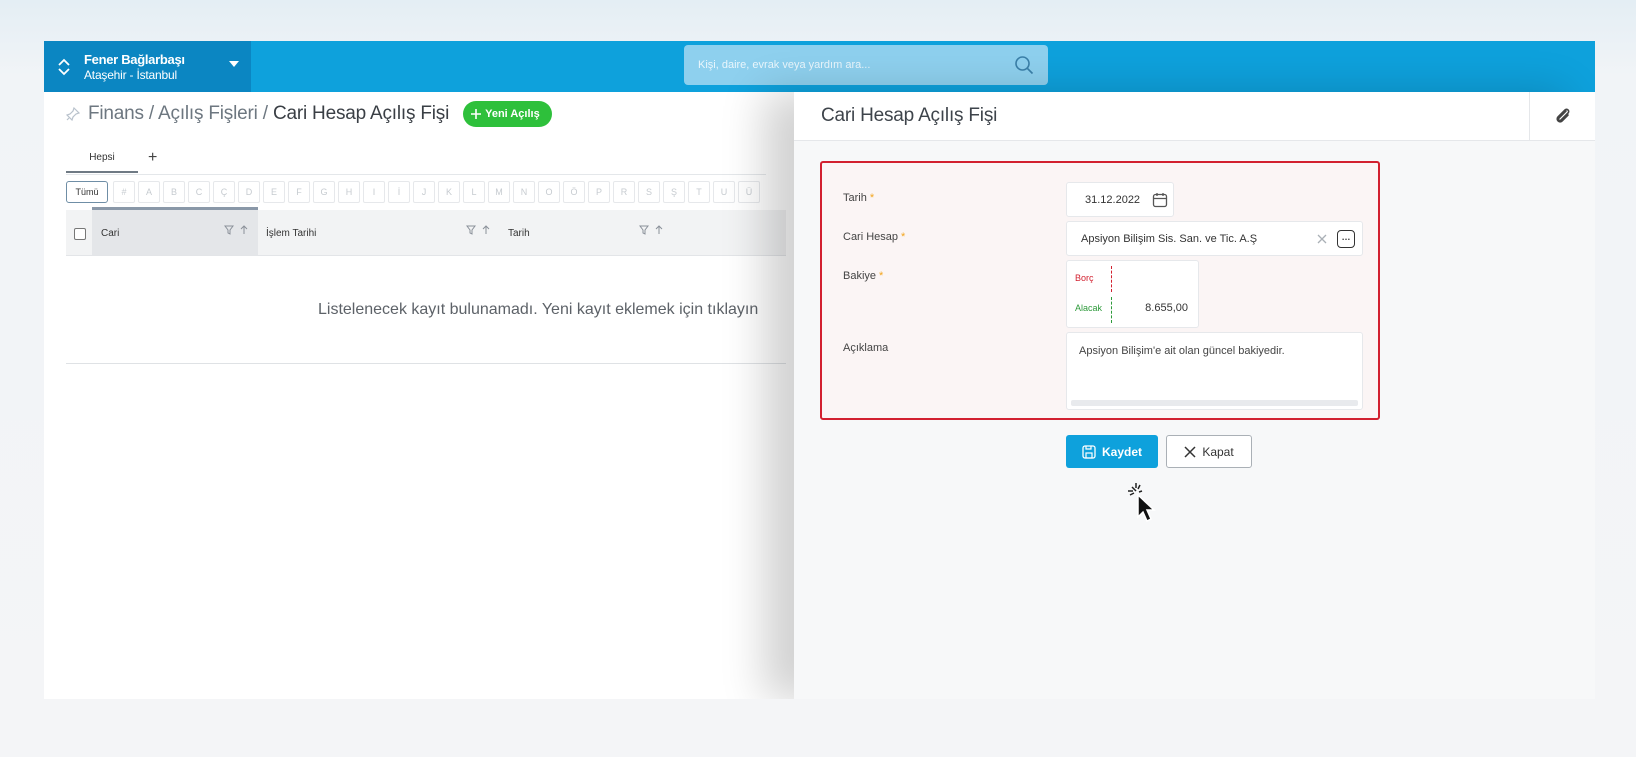 Image resolution: width=1636 pixels, height=757 pixels. Describe the element at coordinates (866, 348) in the screenshot. I see `aciklama-label: Açıklama` at that location.